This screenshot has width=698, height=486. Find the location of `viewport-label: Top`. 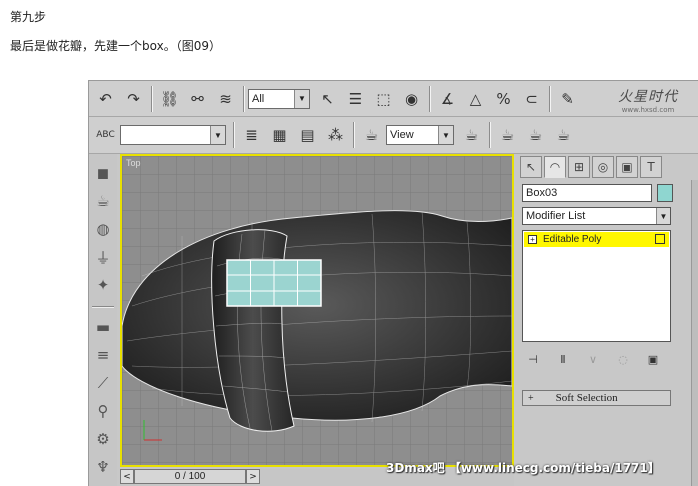

viewport-label: Top is located at coordinates (133, 163).